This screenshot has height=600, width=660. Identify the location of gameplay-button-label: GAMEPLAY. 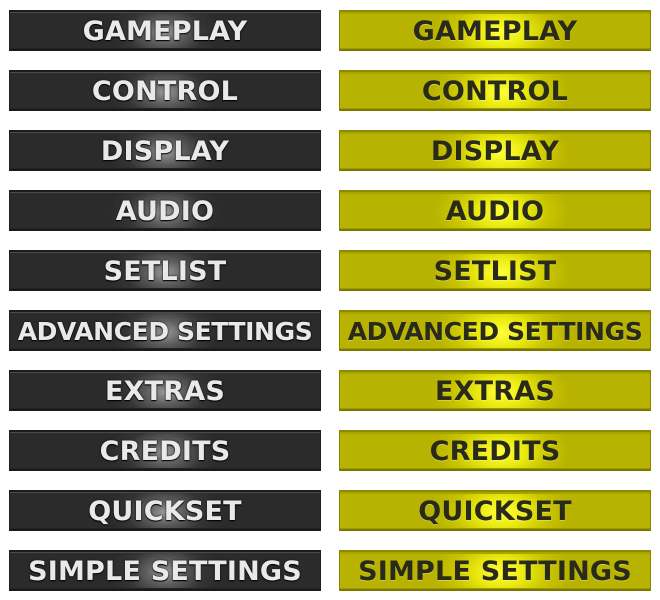
(165, 31).